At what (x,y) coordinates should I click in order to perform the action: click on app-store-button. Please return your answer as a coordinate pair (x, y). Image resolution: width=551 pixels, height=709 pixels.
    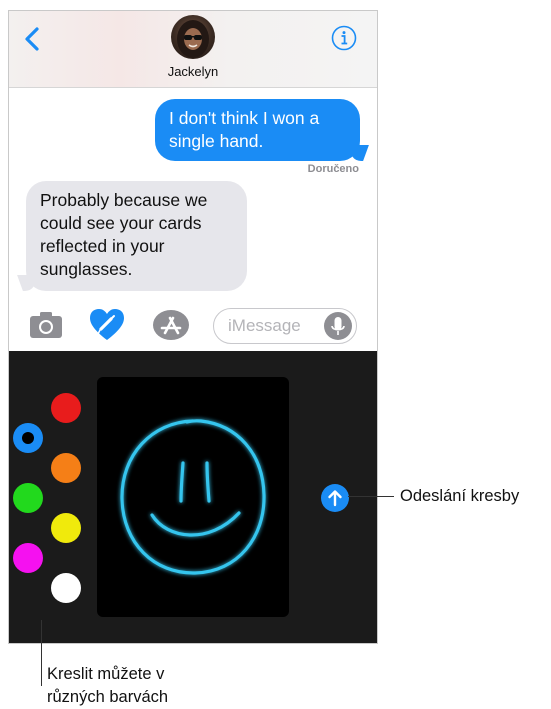
    Looking at the image, I should click on (171, 325).